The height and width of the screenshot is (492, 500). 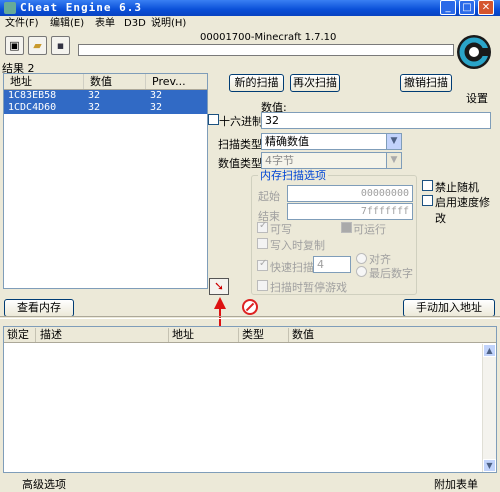 What do you see at coordinates (10, 8) in the screenshot?
I see `app-icon` at bounding box center [10, 8].